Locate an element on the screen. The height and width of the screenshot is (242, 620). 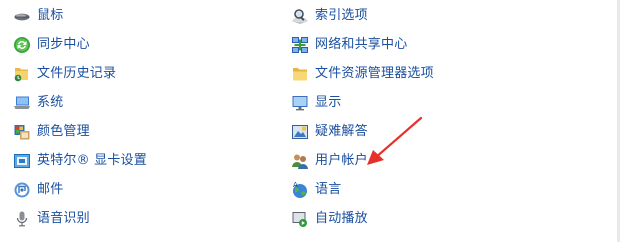
network-sharing-icon is located at coordinates (300, 45).